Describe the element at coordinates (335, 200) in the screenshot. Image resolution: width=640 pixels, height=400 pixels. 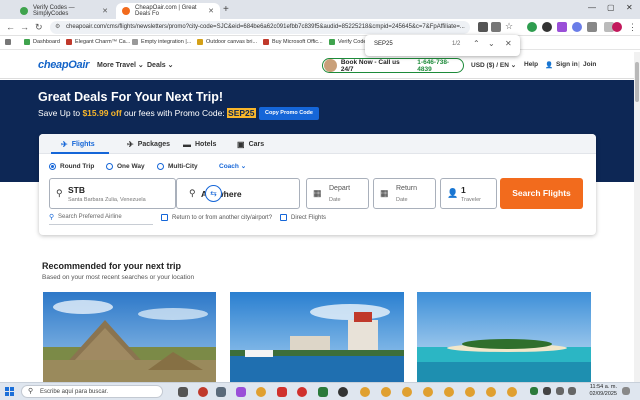
I see `depart-value: Date` at that location.